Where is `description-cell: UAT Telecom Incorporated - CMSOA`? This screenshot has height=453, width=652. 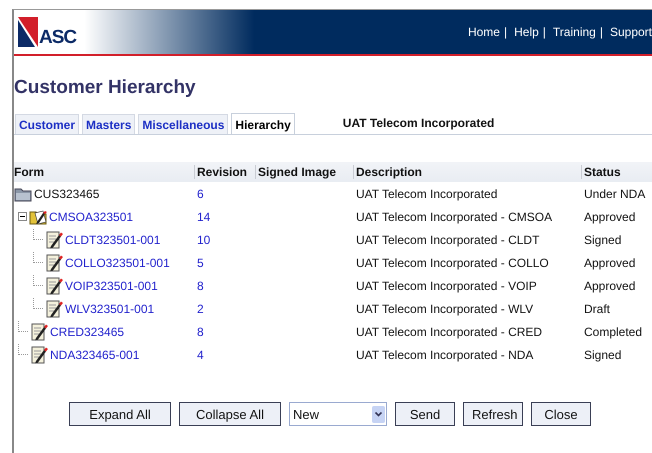 description-cell: UAT Telecom Incorporated - CMSOA is located at coordinates (454, 217).